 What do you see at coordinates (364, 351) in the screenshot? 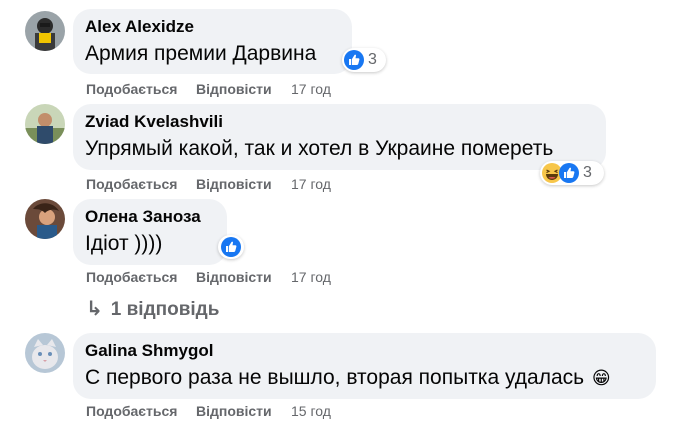
I see `comment-author: Galina Shmygol` at bounding box center [364, 351].